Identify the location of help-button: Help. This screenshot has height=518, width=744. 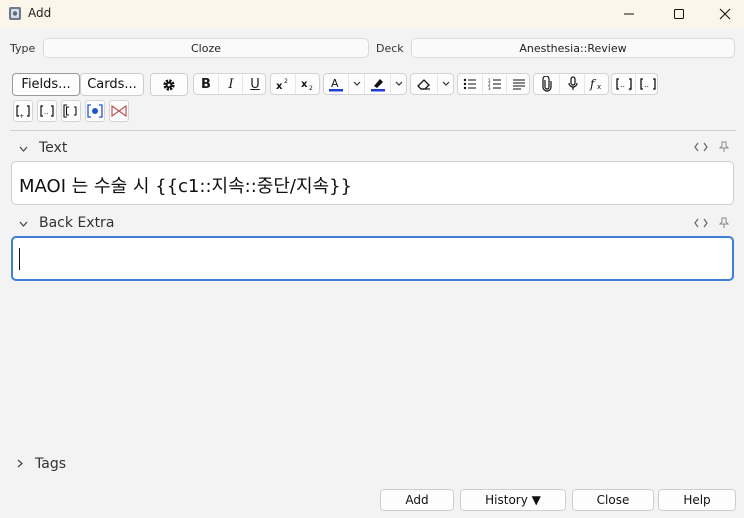
(697, 500).